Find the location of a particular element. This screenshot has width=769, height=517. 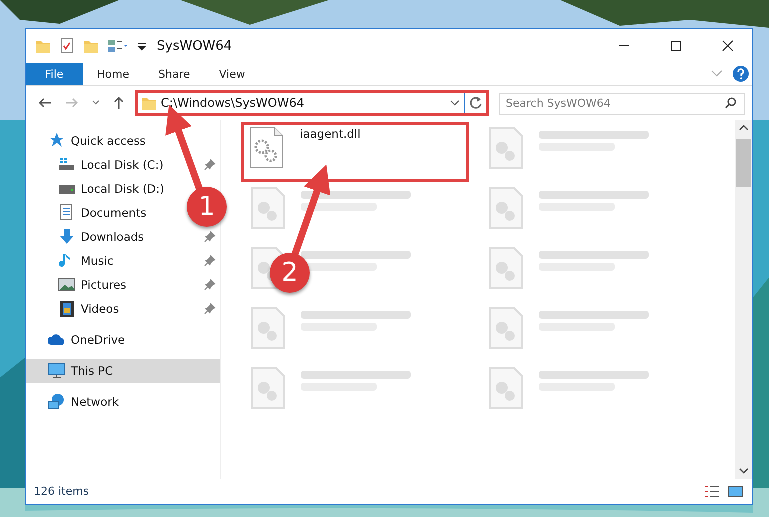

nav-item: Documents is located at coordinates (88, 213).